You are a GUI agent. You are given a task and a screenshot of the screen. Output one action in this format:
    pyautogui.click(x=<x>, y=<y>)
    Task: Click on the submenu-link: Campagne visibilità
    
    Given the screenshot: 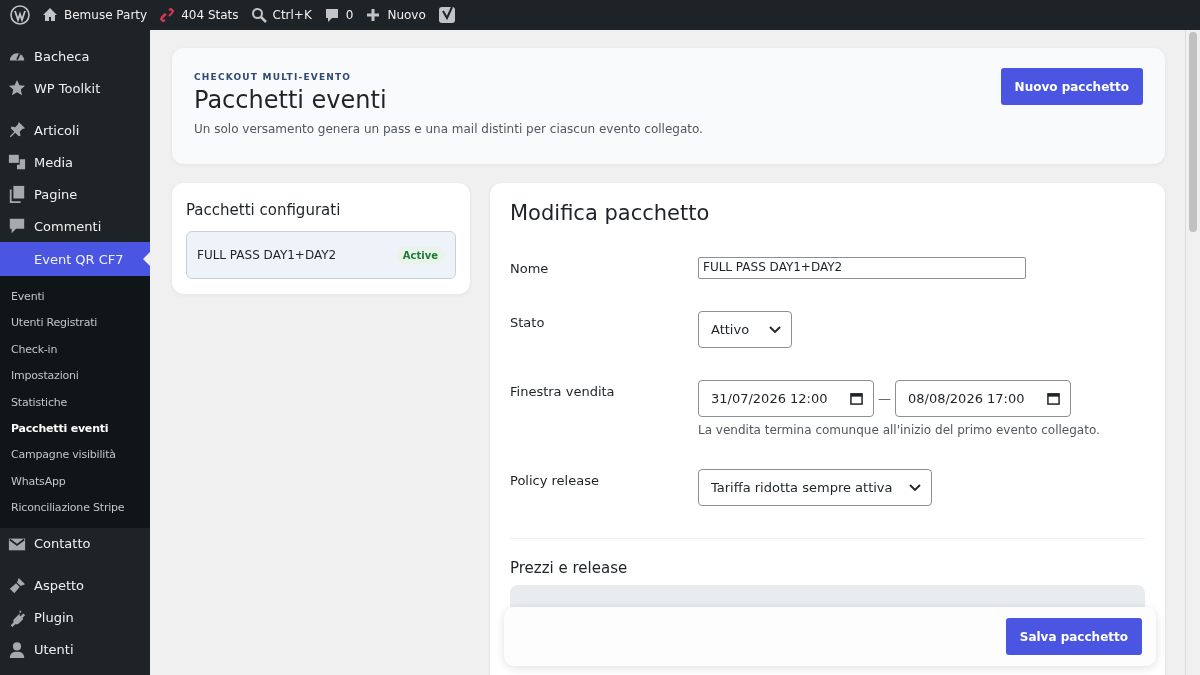 What is the action you would take?
    pyautogui.click(x=75, y=455)
    